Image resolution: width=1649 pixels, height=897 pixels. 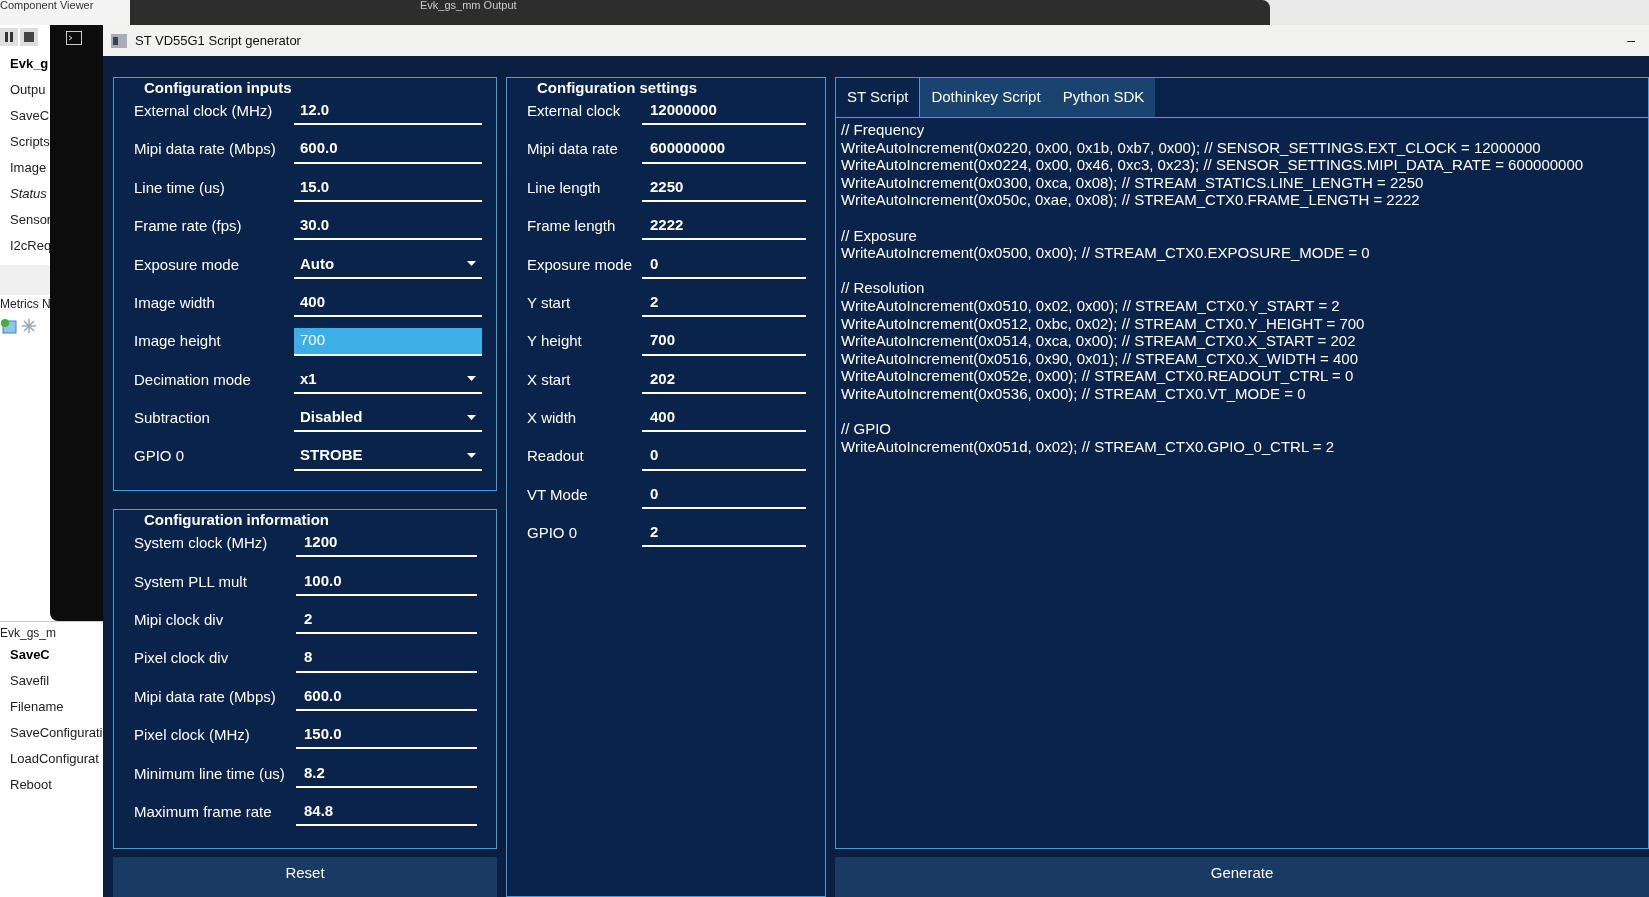 What do you see at coordinates (1106, 253) in the screenshot?
I see `script-line: WriteAutoIncrement(0x0500, 0x00); // STREAM_CTX0.EXPOSURE_MODE = 0` at bounding box center [1106, 253].